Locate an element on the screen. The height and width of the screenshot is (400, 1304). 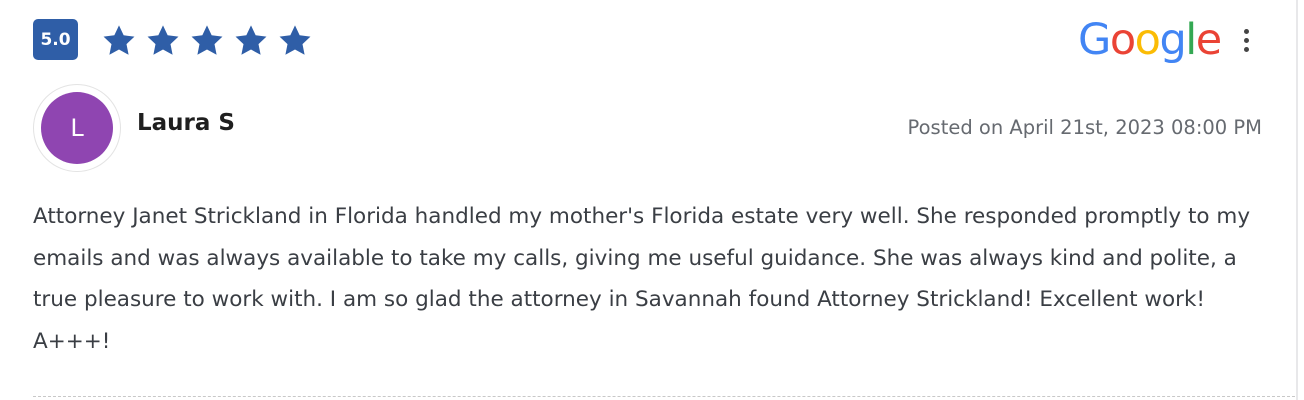
star-rating is located at coordinates (211, 41).